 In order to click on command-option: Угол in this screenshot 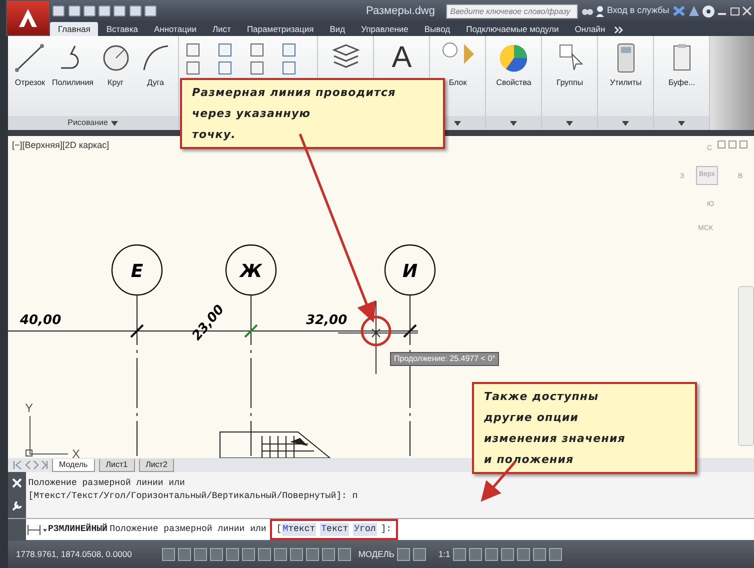, I will do `click(365, 529)`.